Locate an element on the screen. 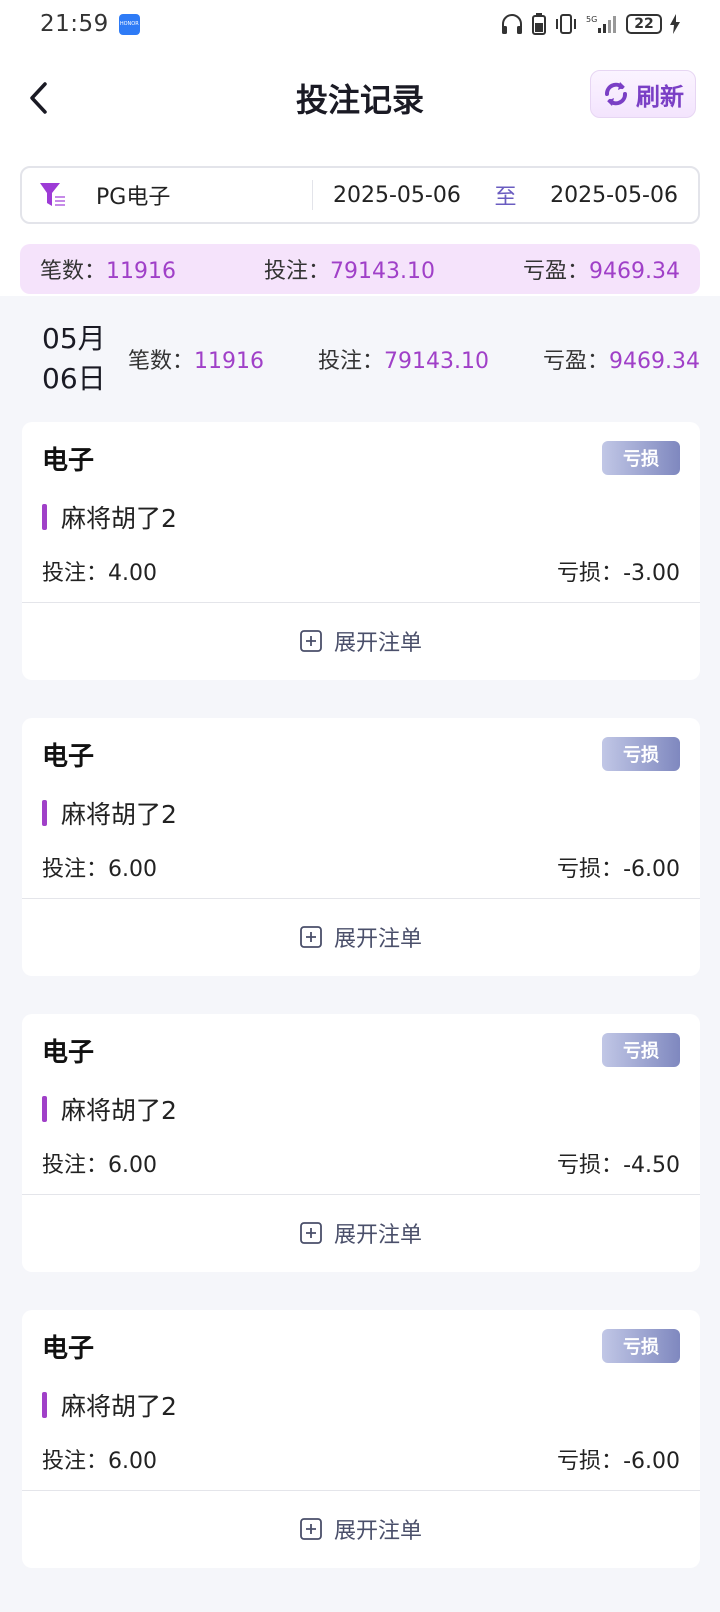 The height and width of the screenshot is (1612, 720). date-separator: 至 is located at coordinates (505, 197).